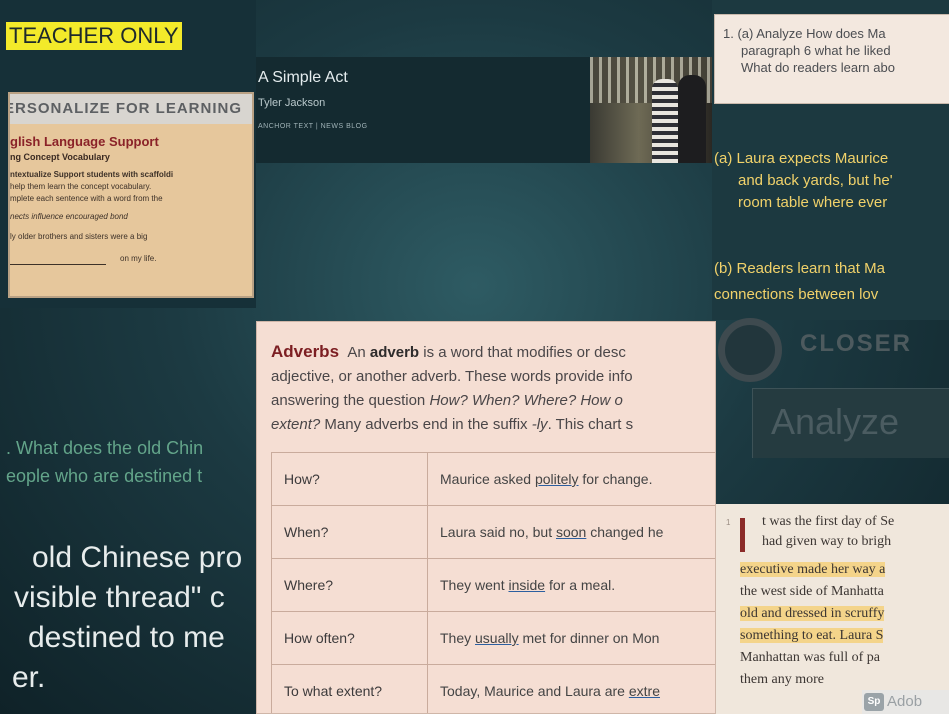  I want to click on badge-text: Adob, so click(905, 701).